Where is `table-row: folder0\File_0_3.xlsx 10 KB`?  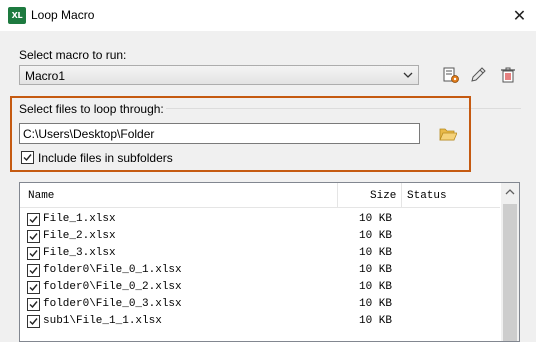
table-row: folder0\File_0_3.xlsx 10 KB is located at coordinates (260, 304).